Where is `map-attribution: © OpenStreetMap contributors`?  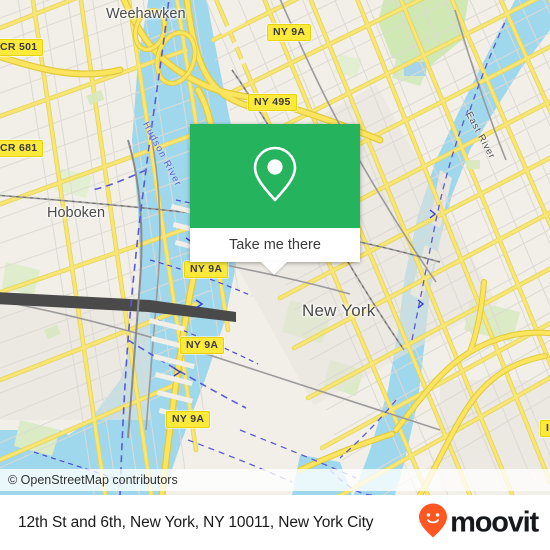 map-attribution: © OpenStreetMap contributors is located at coordinates (275, 480).